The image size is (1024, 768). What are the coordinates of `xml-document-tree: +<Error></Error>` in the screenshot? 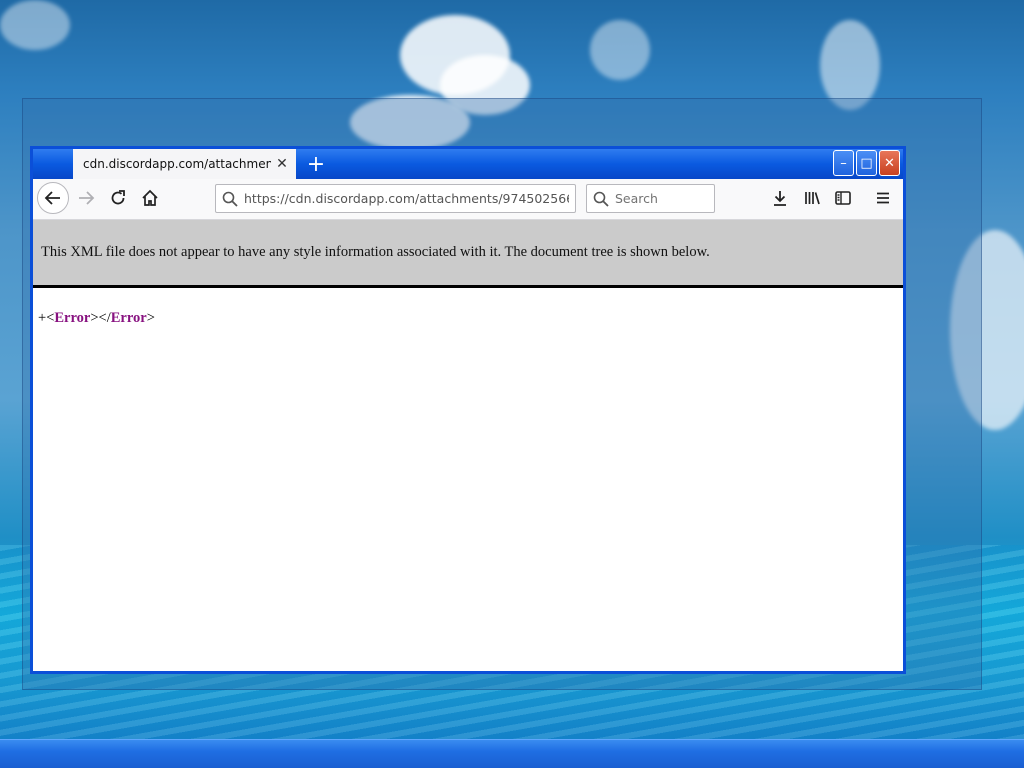 It's located at (96, 318).